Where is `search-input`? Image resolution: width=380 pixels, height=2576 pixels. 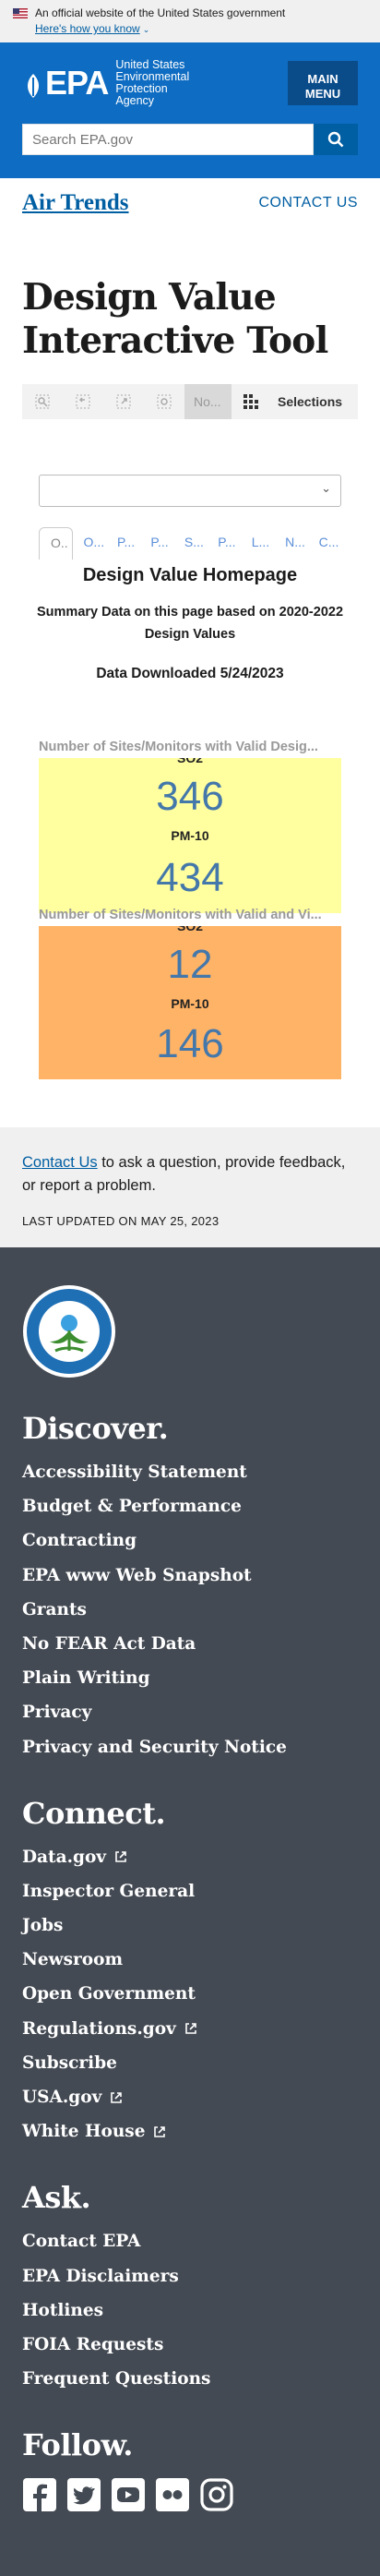 search-input is located at coordinates (168, 139).